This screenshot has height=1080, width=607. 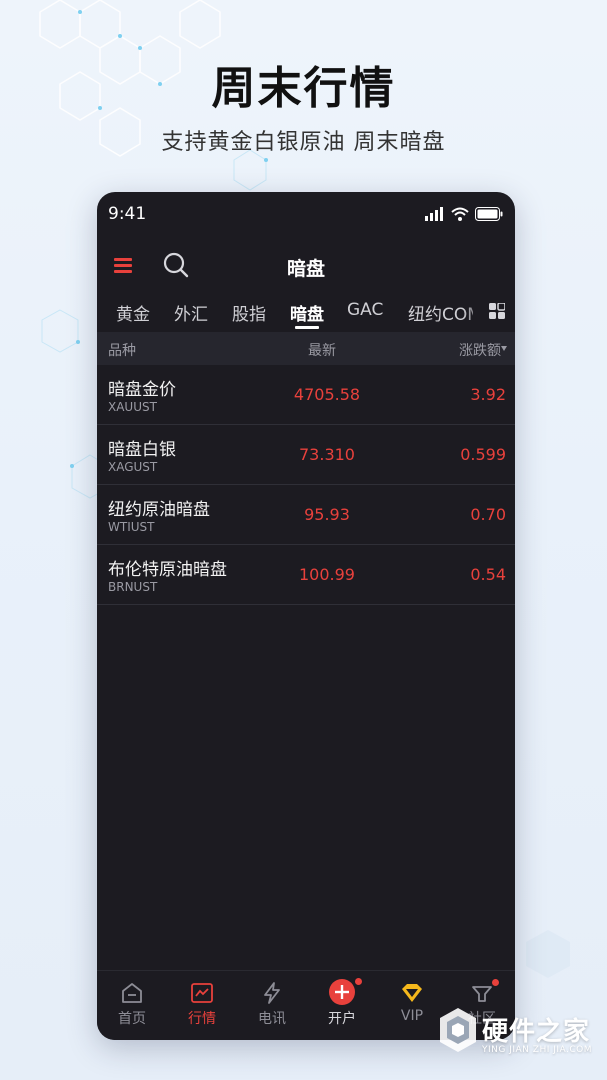 What do you see at coordinates (504, 348) in the screenshot?
I see `sort-icon` at bounding box center [504, 348].